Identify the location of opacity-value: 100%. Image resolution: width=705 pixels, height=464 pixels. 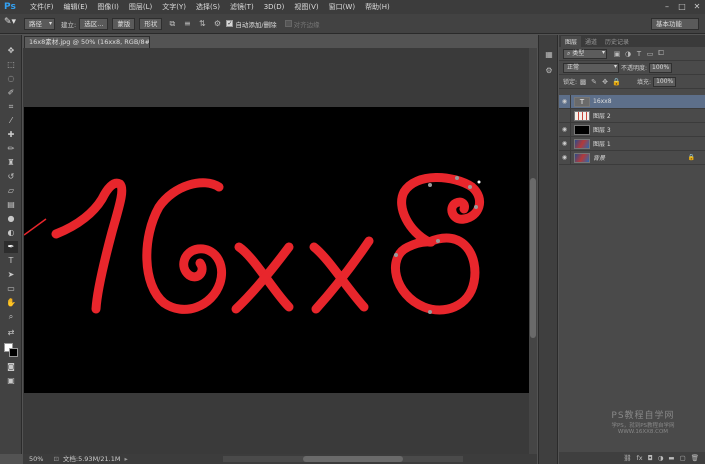
(661, 67).